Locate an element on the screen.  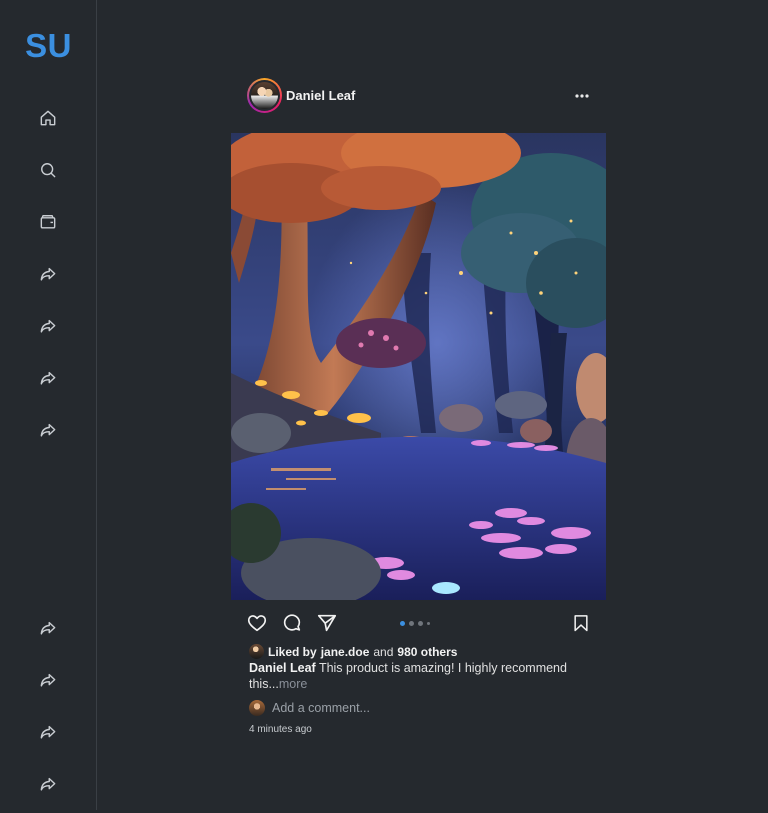
likes-and-text: and is located at coordinates (383, 651).